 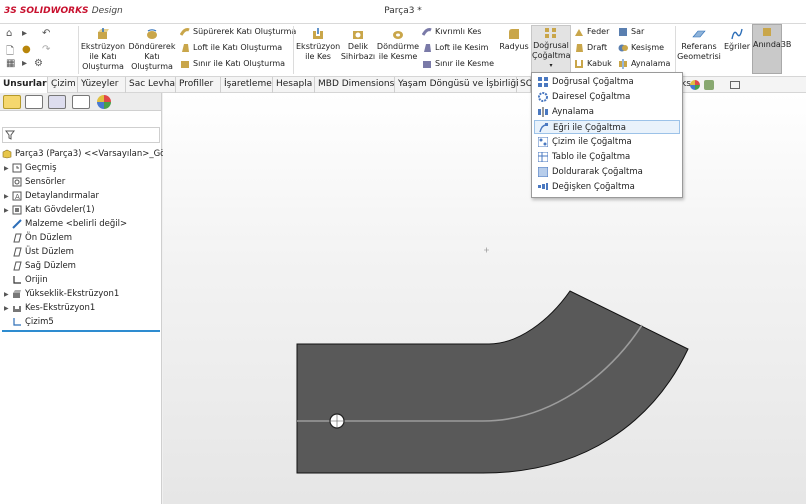 I want to click on part-icon, so click(x=7, y=153).